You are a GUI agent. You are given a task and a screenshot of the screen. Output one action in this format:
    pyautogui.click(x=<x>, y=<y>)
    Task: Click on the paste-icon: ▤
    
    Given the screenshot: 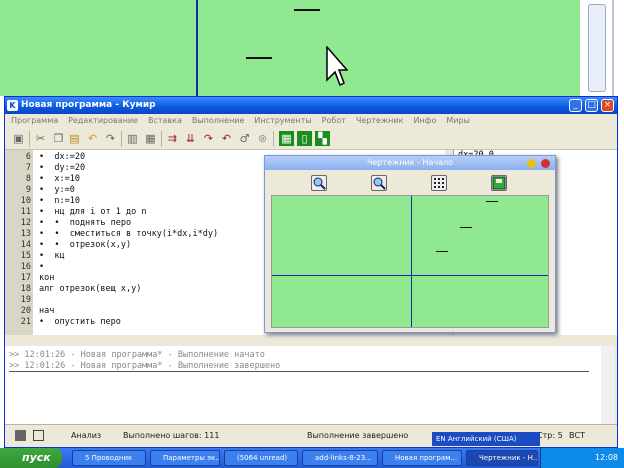 What is the action you would take?
    pyautogui.click(x=74, y=138)
    